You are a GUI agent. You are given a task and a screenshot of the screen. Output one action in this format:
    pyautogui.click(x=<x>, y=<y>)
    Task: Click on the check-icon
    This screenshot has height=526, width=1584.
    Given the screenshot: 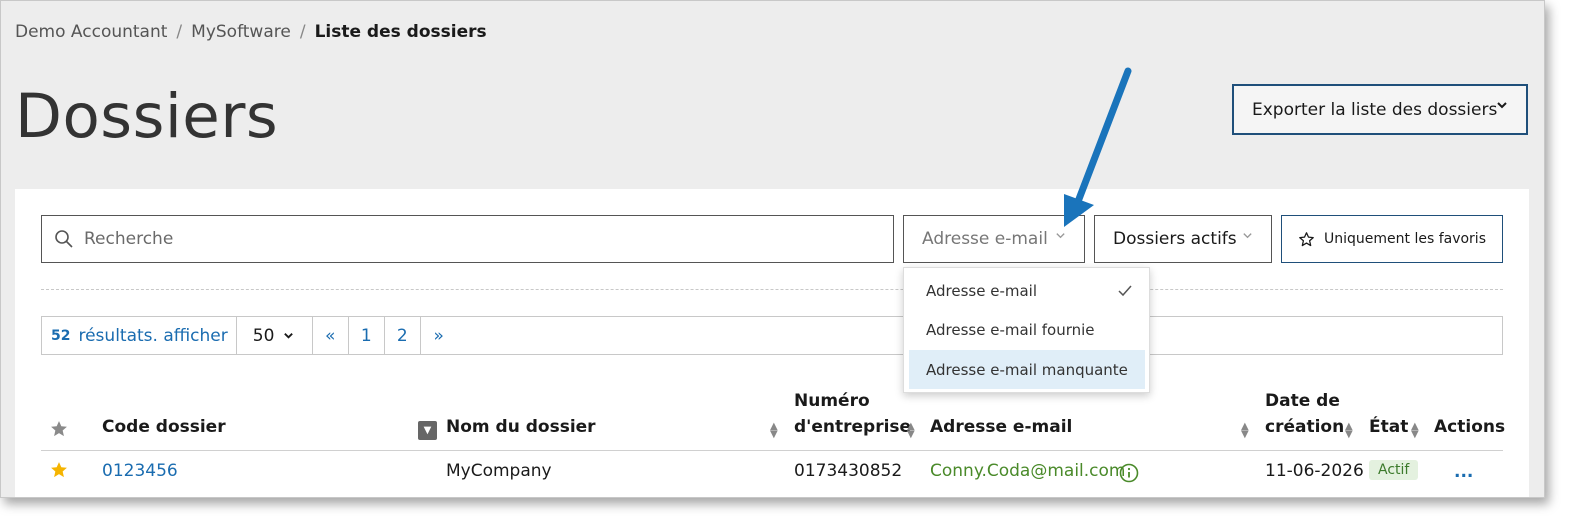 What is the action you would take?
    pyautogui.click(x=1125, y=290)
    